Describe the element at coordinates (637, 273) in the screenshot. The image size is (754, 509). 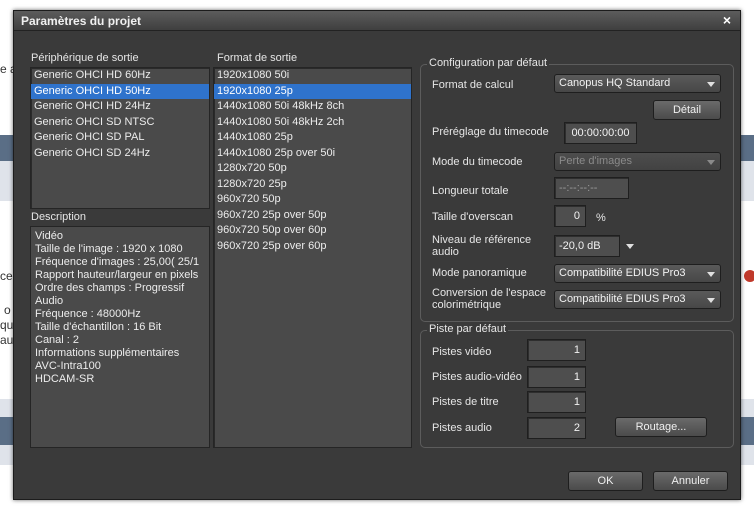
I see `pan-mode-select: Compatibilité EDIUS Pro3` at that location.